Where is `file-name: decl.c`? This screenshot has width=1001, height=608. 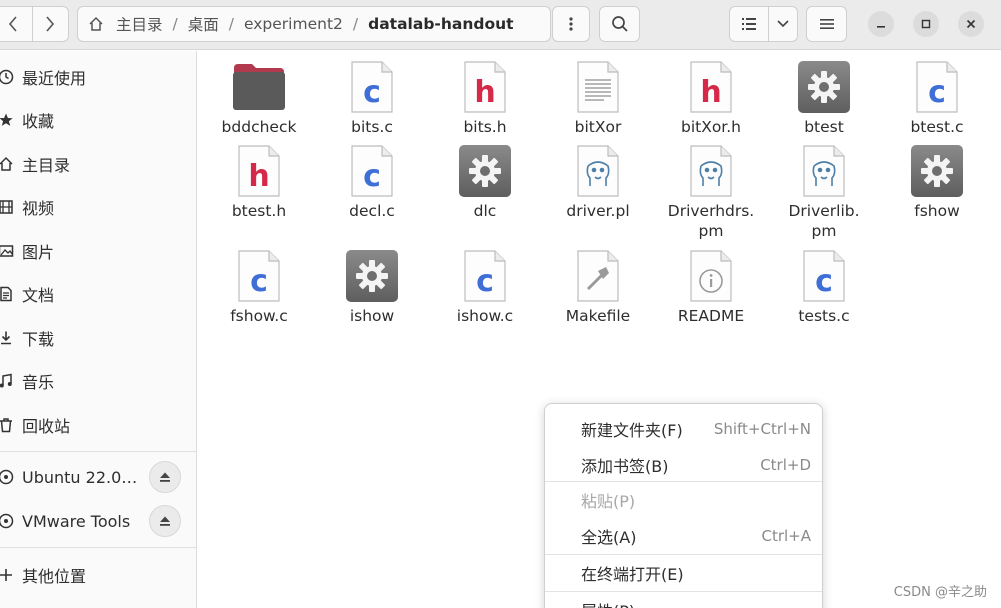 file-name: decl.c is located at coordinates (372, 211).